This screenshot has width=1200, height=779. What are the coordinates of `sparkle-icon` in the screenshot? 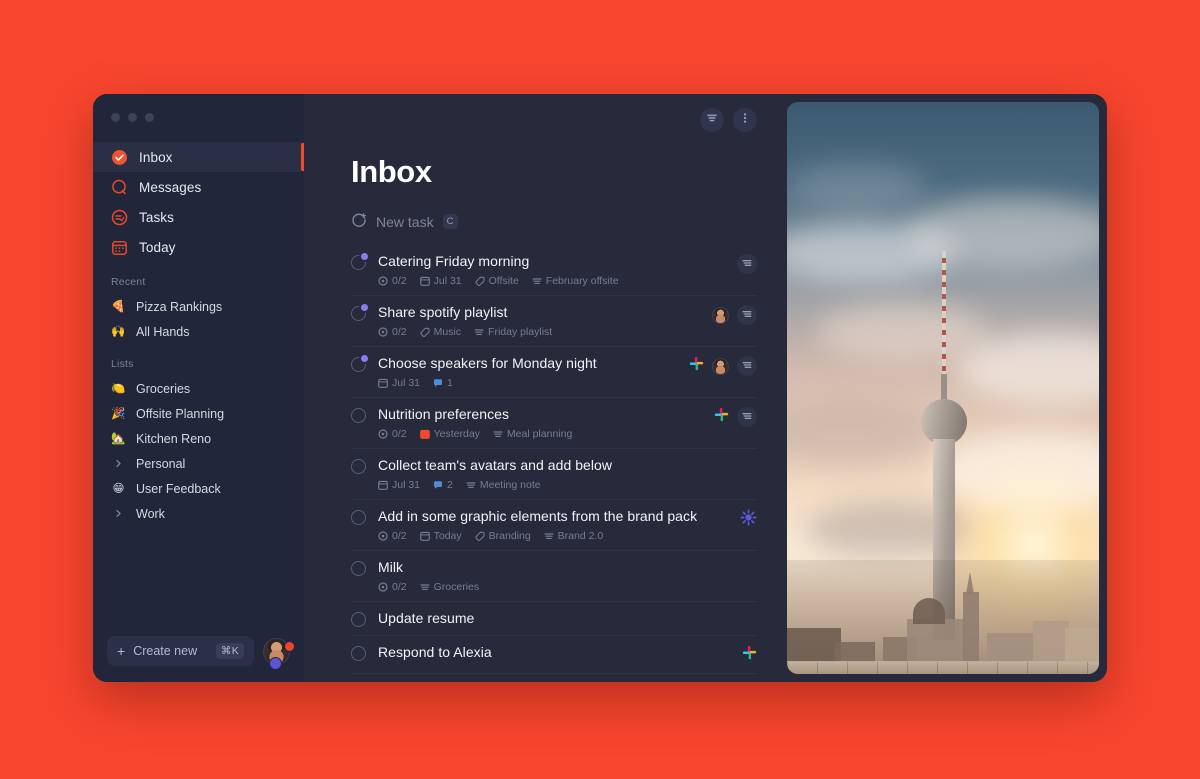 It's located at (748, 520).